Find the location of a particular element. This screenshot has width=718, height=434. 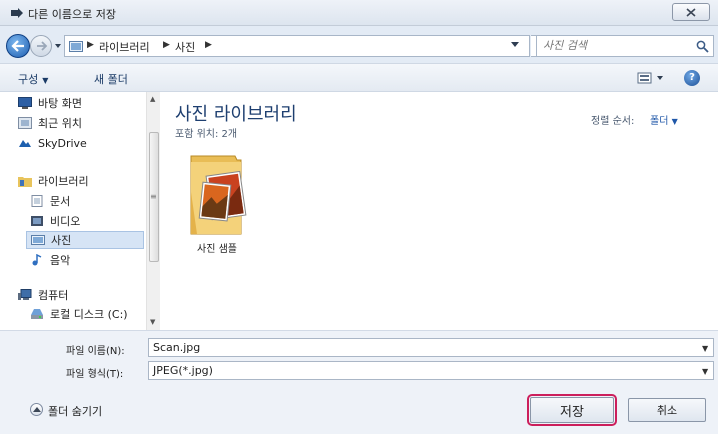

nav-item-libraries: 라이브러리 is located at coordinates (53, 181).